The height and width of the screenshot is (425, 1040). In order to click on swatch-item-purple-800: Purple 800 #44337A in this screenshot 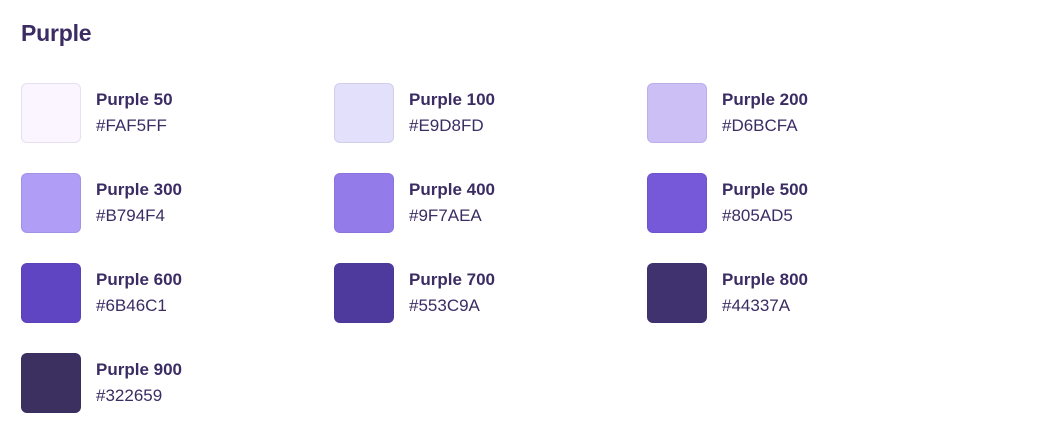, I will do `click(803, 308)`.